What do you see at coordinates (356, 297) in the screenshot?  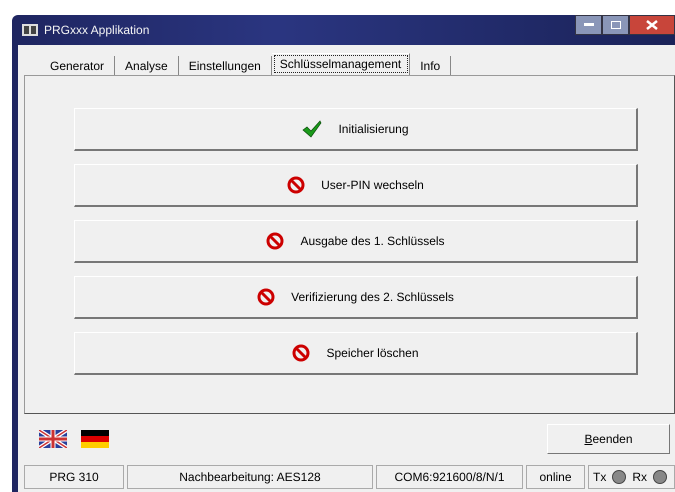 I see `action-button: Verifizierung des 2. Schlüssels` at bounding box center [356, 297].